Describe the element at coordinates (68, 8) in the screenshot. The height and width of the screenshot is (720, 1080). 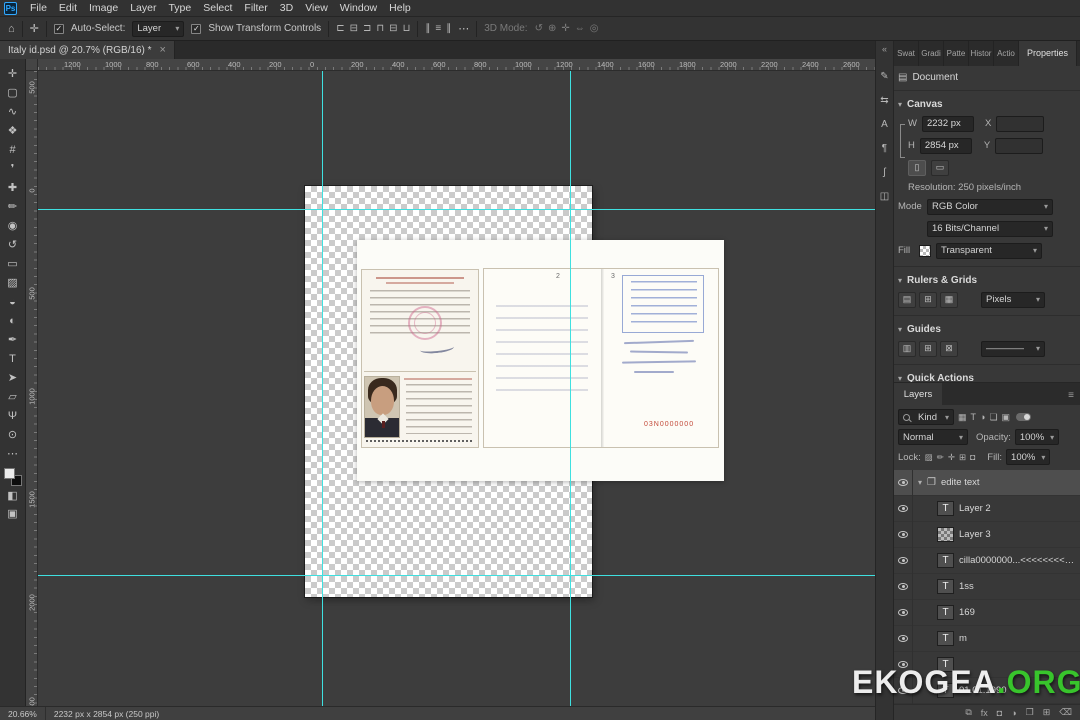
I see `menu-edit: Edit` at that location.